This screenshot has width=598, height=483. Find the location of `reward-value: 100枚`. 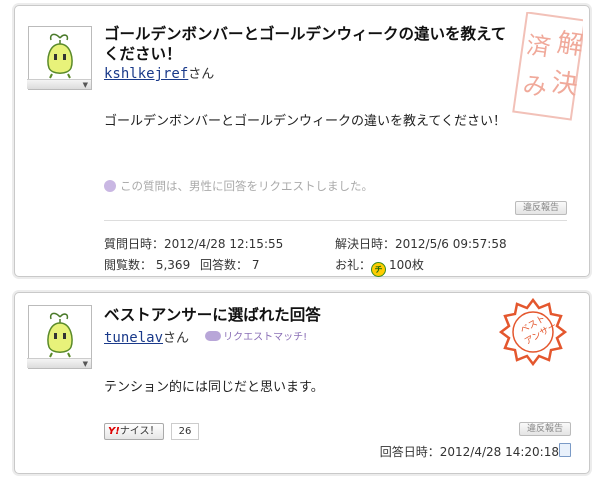

reward-value: 100枚 is located at coordinates (406, 265).